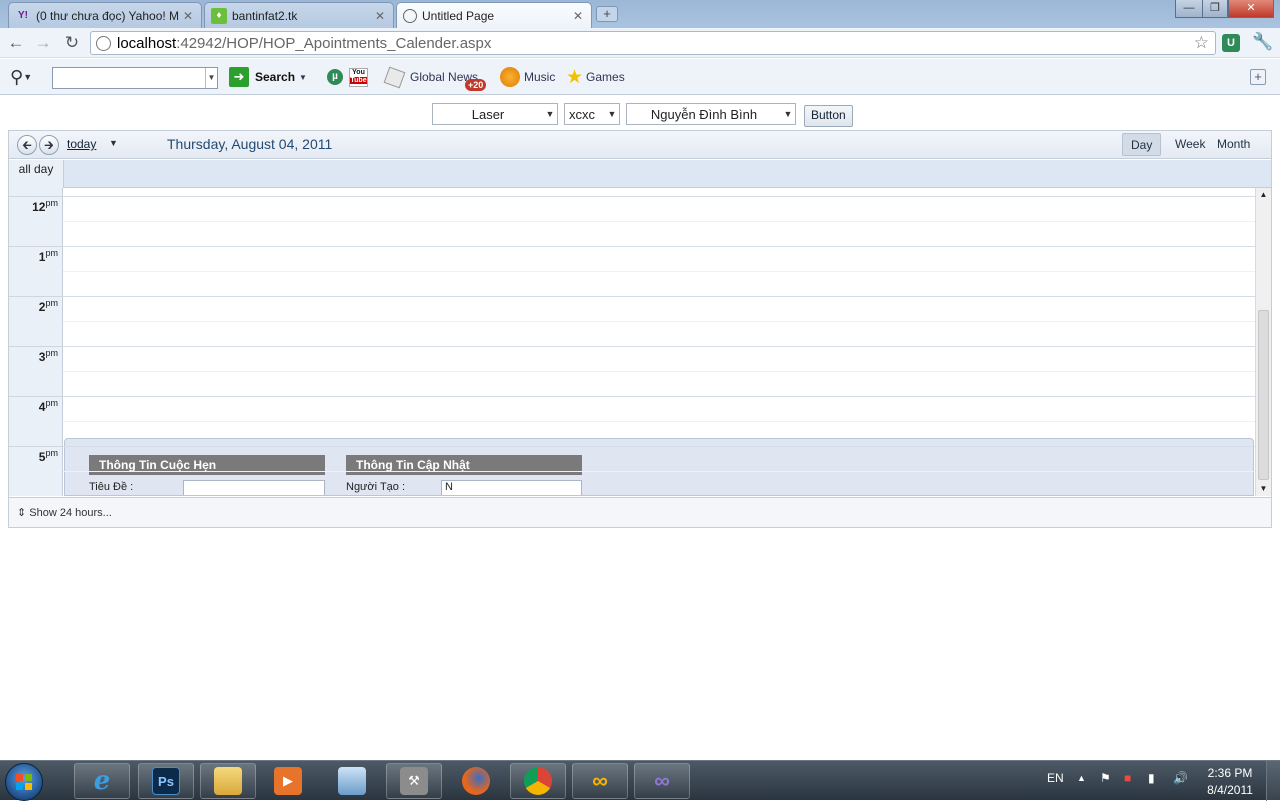  I want to click on visual-studio-taskbar-button: ∞, so click(600, 781).